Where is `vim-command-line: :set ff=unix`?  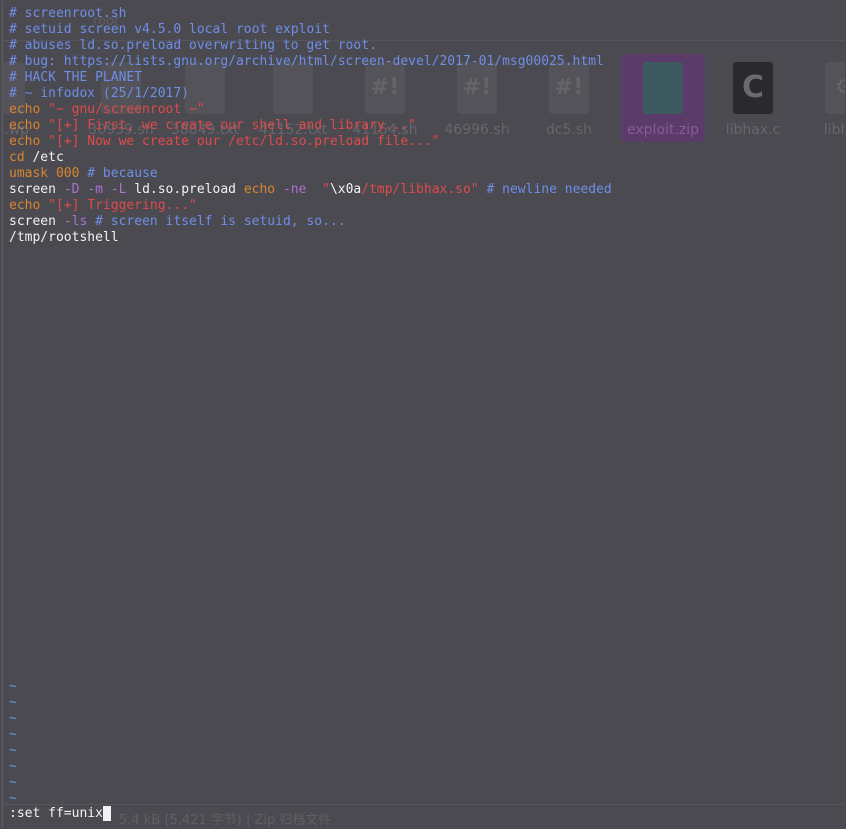 vim-command-line: :set ff=unix is located at coordinates (60, 814).